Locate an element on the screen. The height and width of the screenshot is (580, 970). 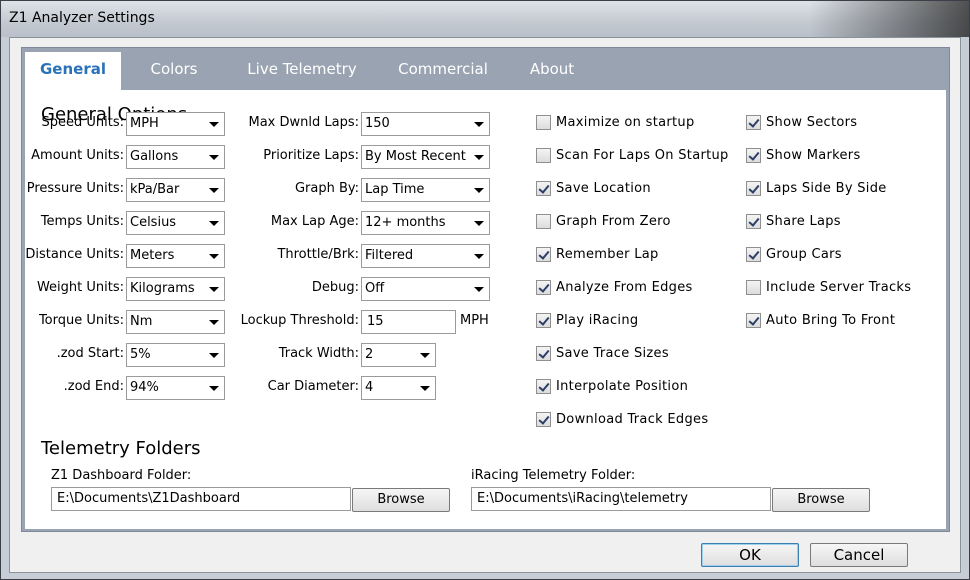
window-title: Z1 Analyzer Settings is located at coordinates (82, 18).